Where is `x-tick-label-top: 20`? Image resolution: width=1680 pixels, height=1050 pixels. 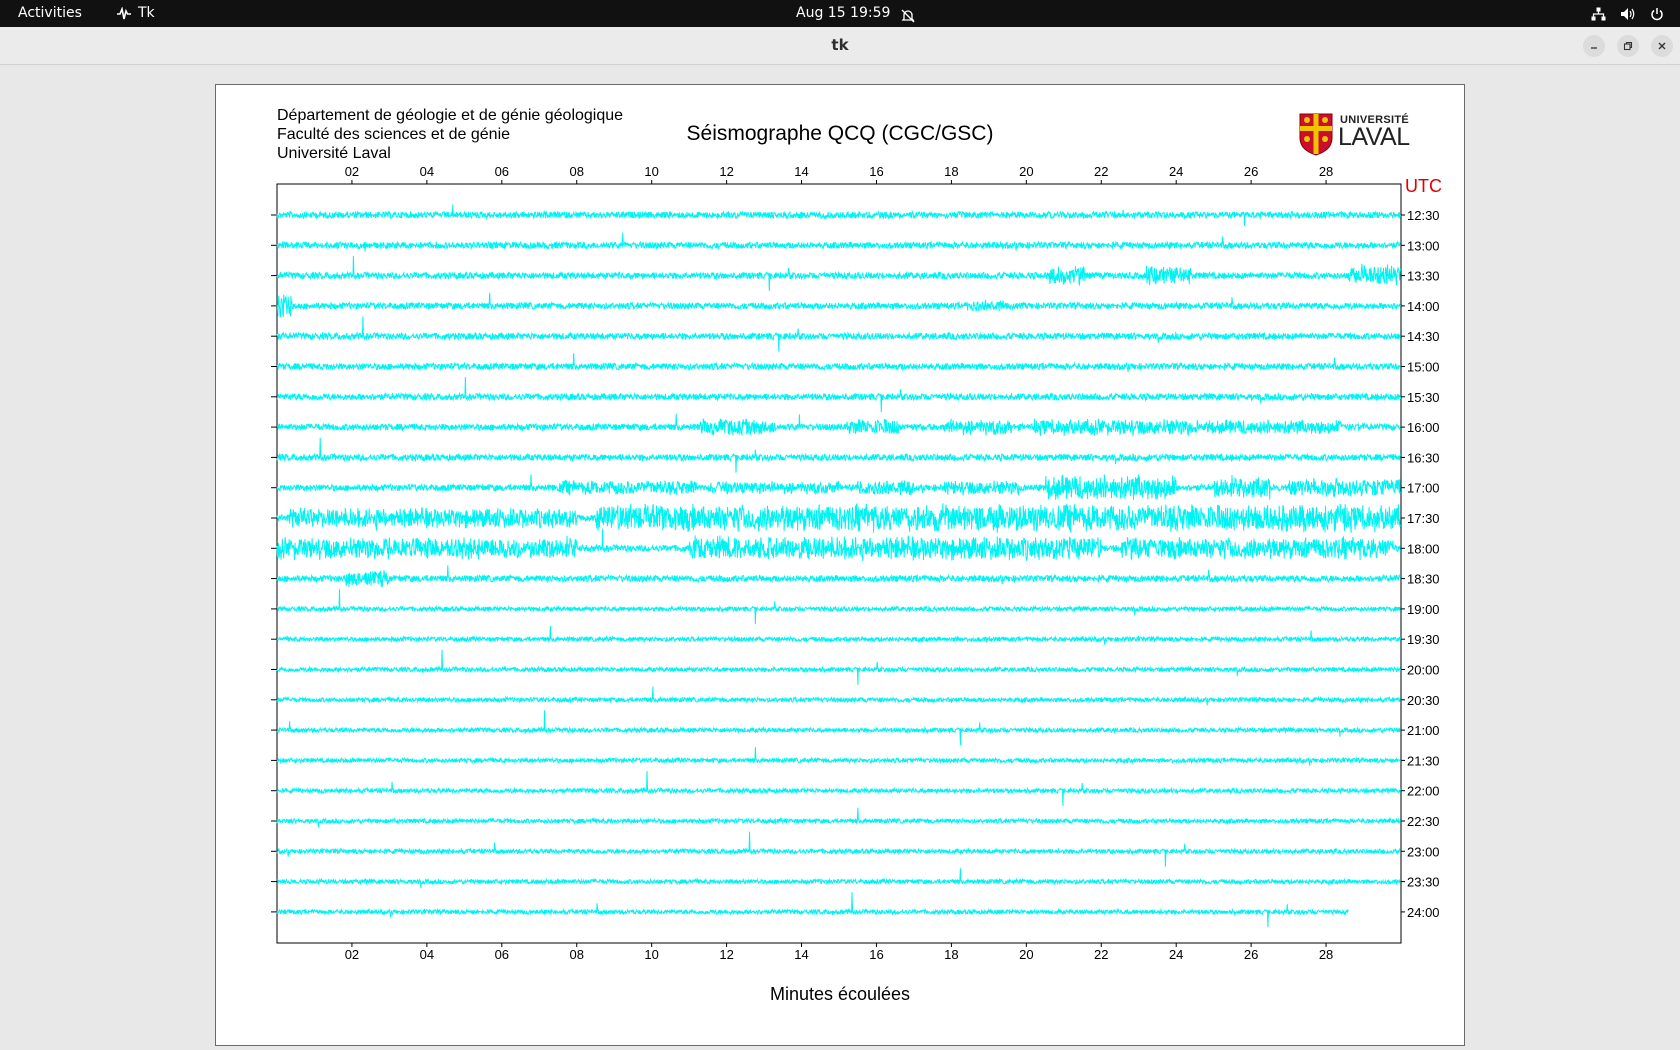 x-tick-label-top: 20 is located at coordinates (1026, 171).